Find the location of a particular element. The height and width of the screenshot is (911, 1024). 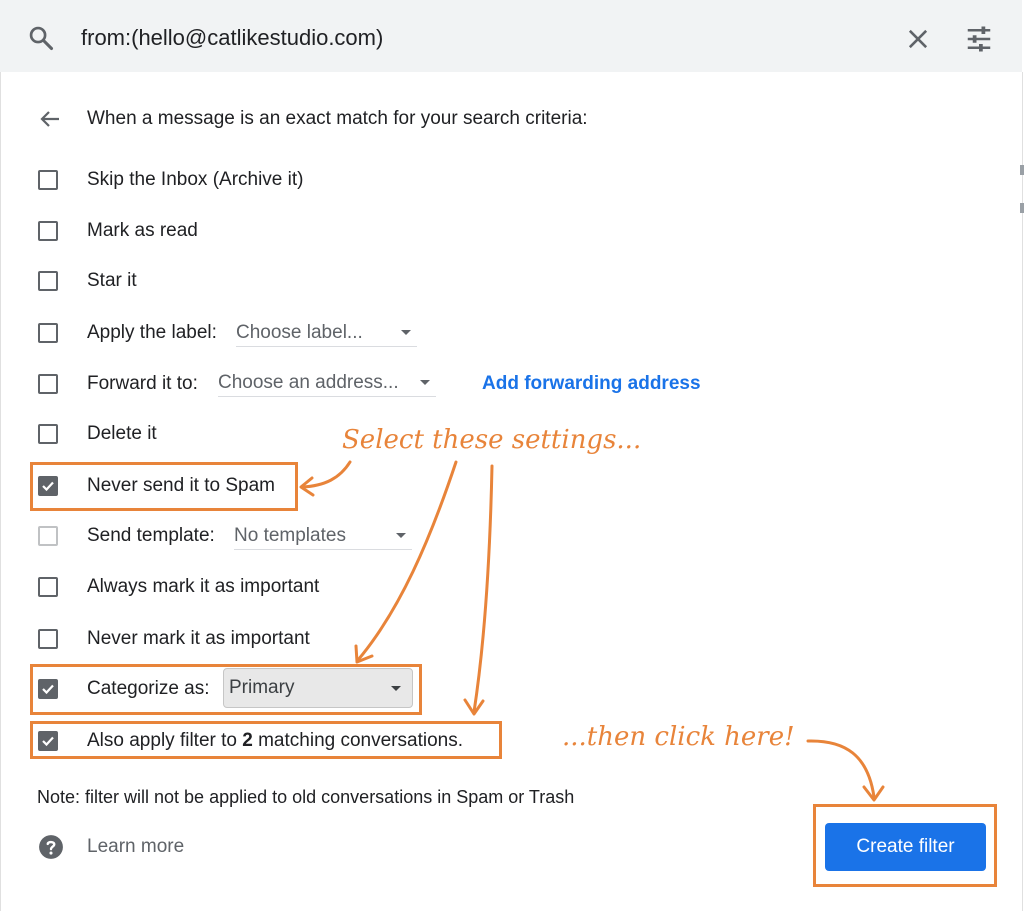

forward-checkbox is located at coordinates (48, 384).